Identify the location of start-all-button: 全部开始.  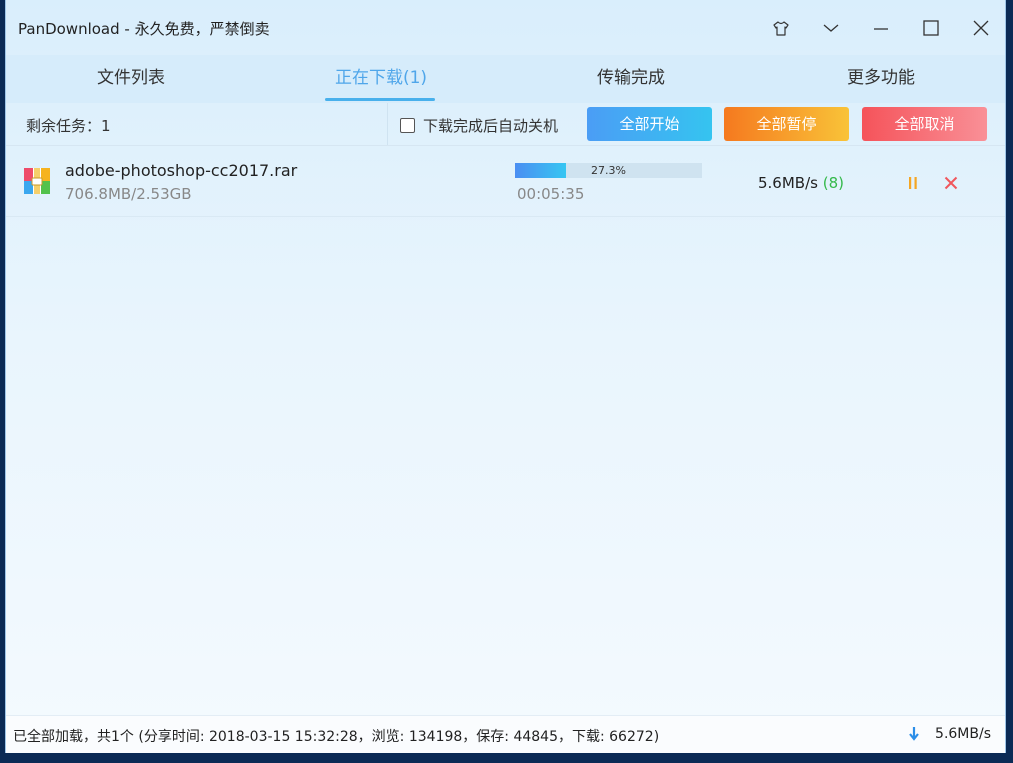
(649, 124).